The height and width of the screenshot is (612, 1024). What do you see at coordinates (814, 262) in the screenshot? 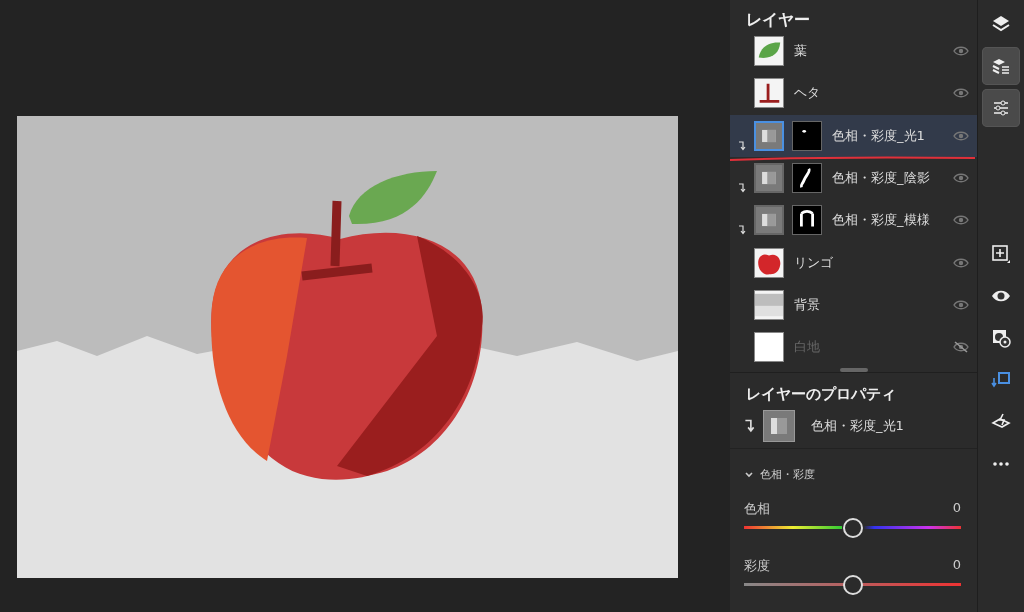
I see `layer-name: リンゴ` at bounding box center [814, 262].